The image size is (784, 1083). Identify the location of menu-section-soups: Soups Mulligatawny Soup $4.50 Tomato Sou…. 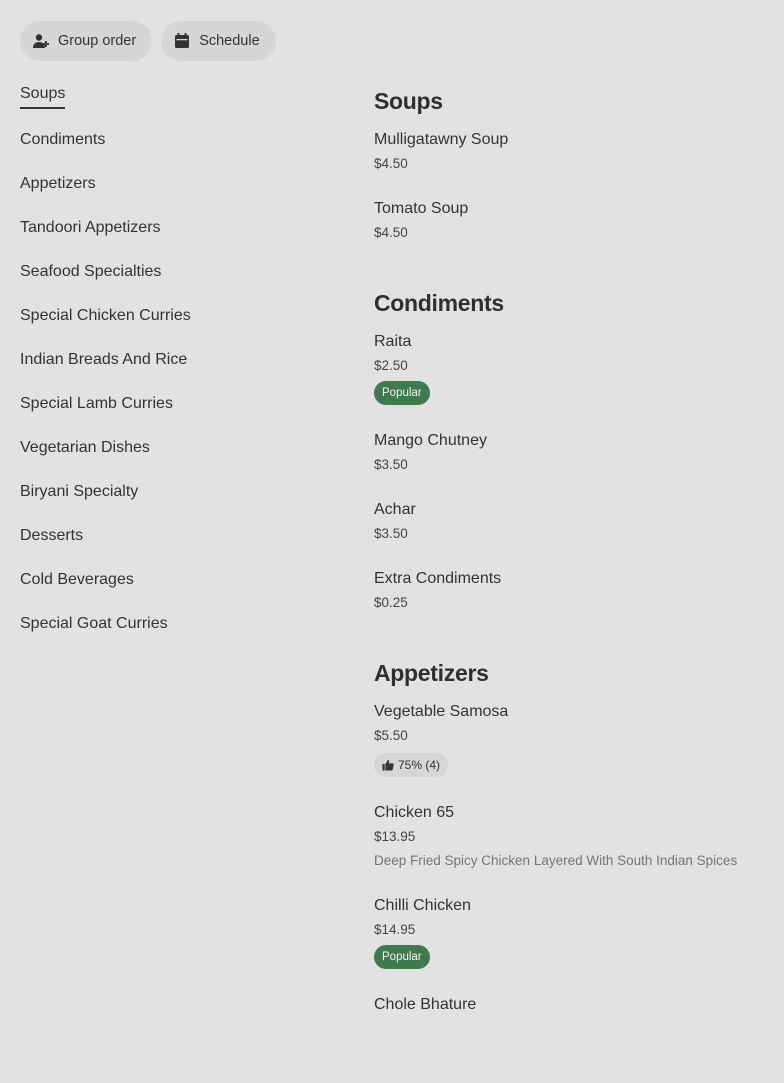
(574, 164).